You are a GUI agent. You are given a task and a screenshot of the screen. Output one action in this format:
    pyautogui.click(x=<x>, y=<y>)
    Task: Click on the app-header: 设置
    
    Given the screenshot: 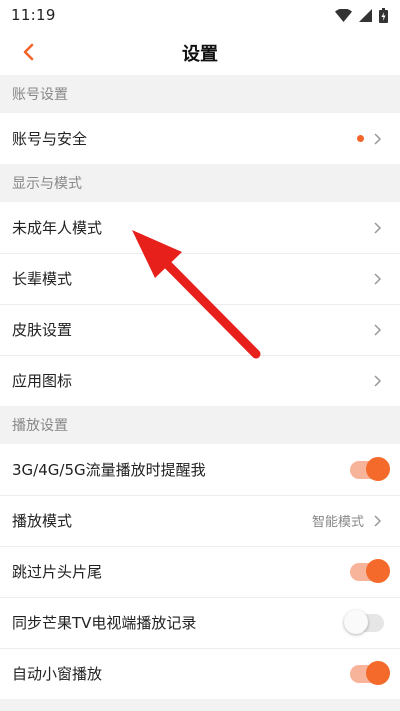 What is the action you would take?
    pyautogui.click(x=200, y=52)
    